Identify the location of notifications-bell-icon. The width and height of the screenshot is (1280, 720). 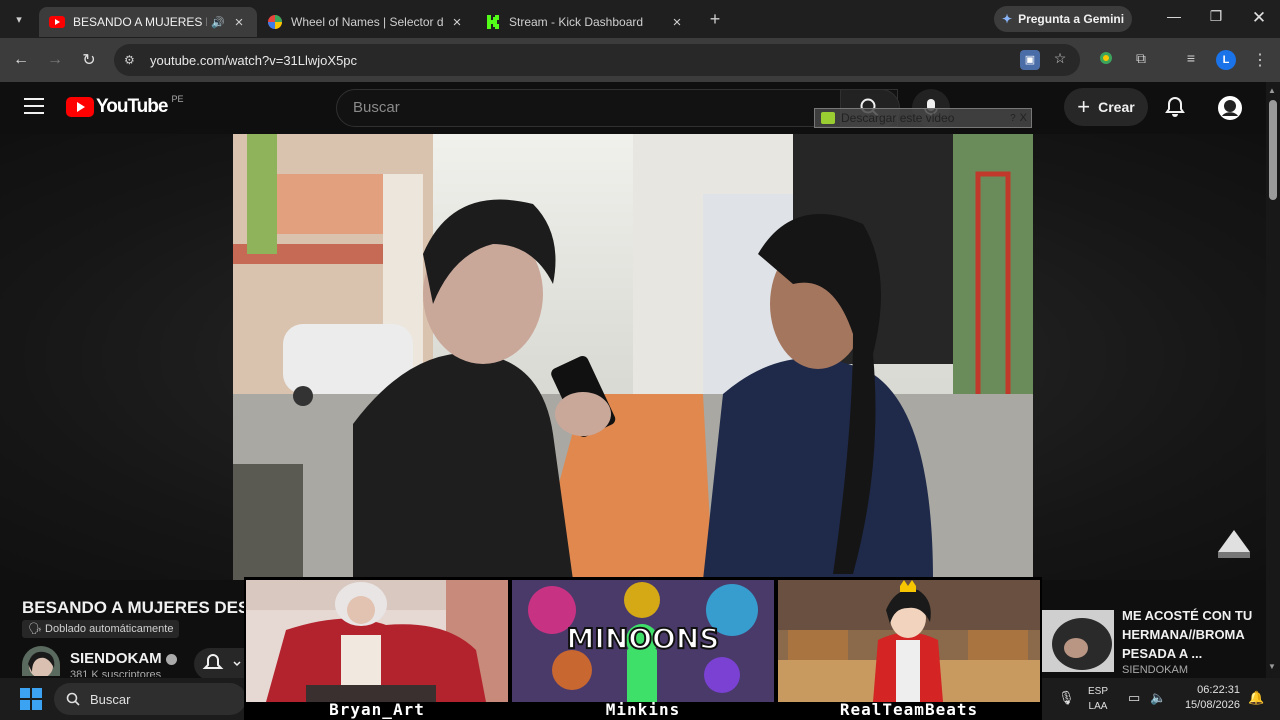
(1175, 107).